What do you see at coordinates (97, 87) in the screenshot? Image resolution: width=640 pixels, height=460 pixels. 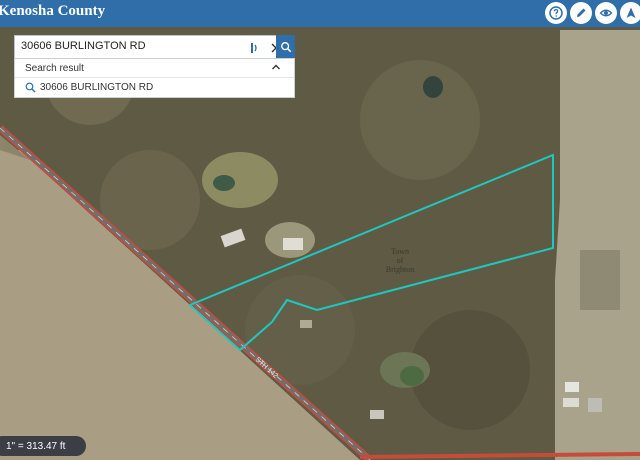 I see `search-result-label: 30606 BURLINGTON RD` at bounding box center [97, 87].